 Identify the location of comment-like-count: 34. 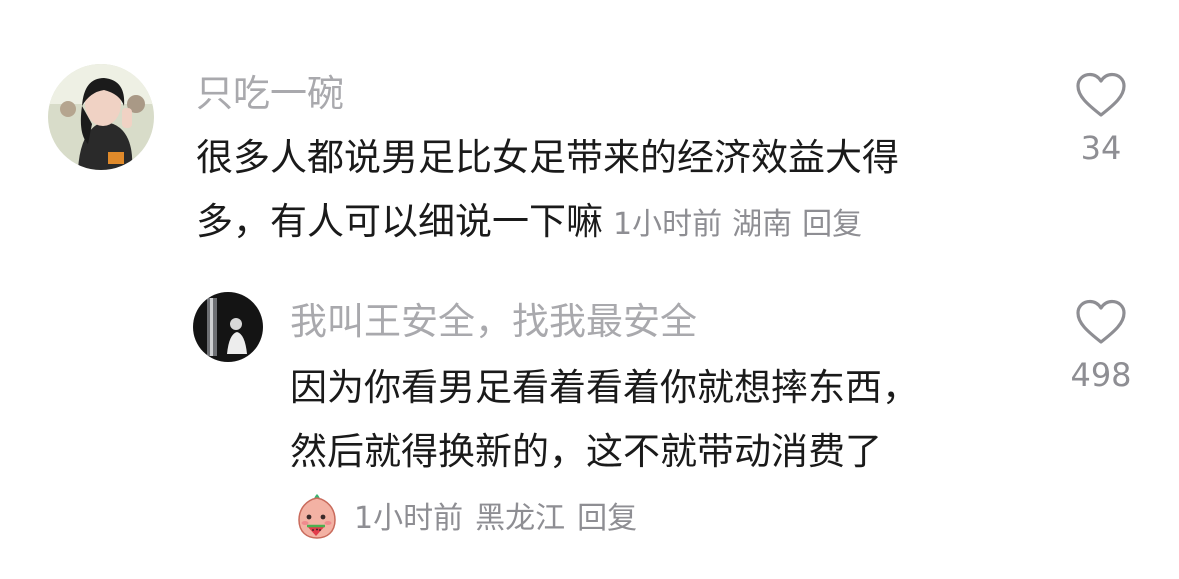
(1101, 148).